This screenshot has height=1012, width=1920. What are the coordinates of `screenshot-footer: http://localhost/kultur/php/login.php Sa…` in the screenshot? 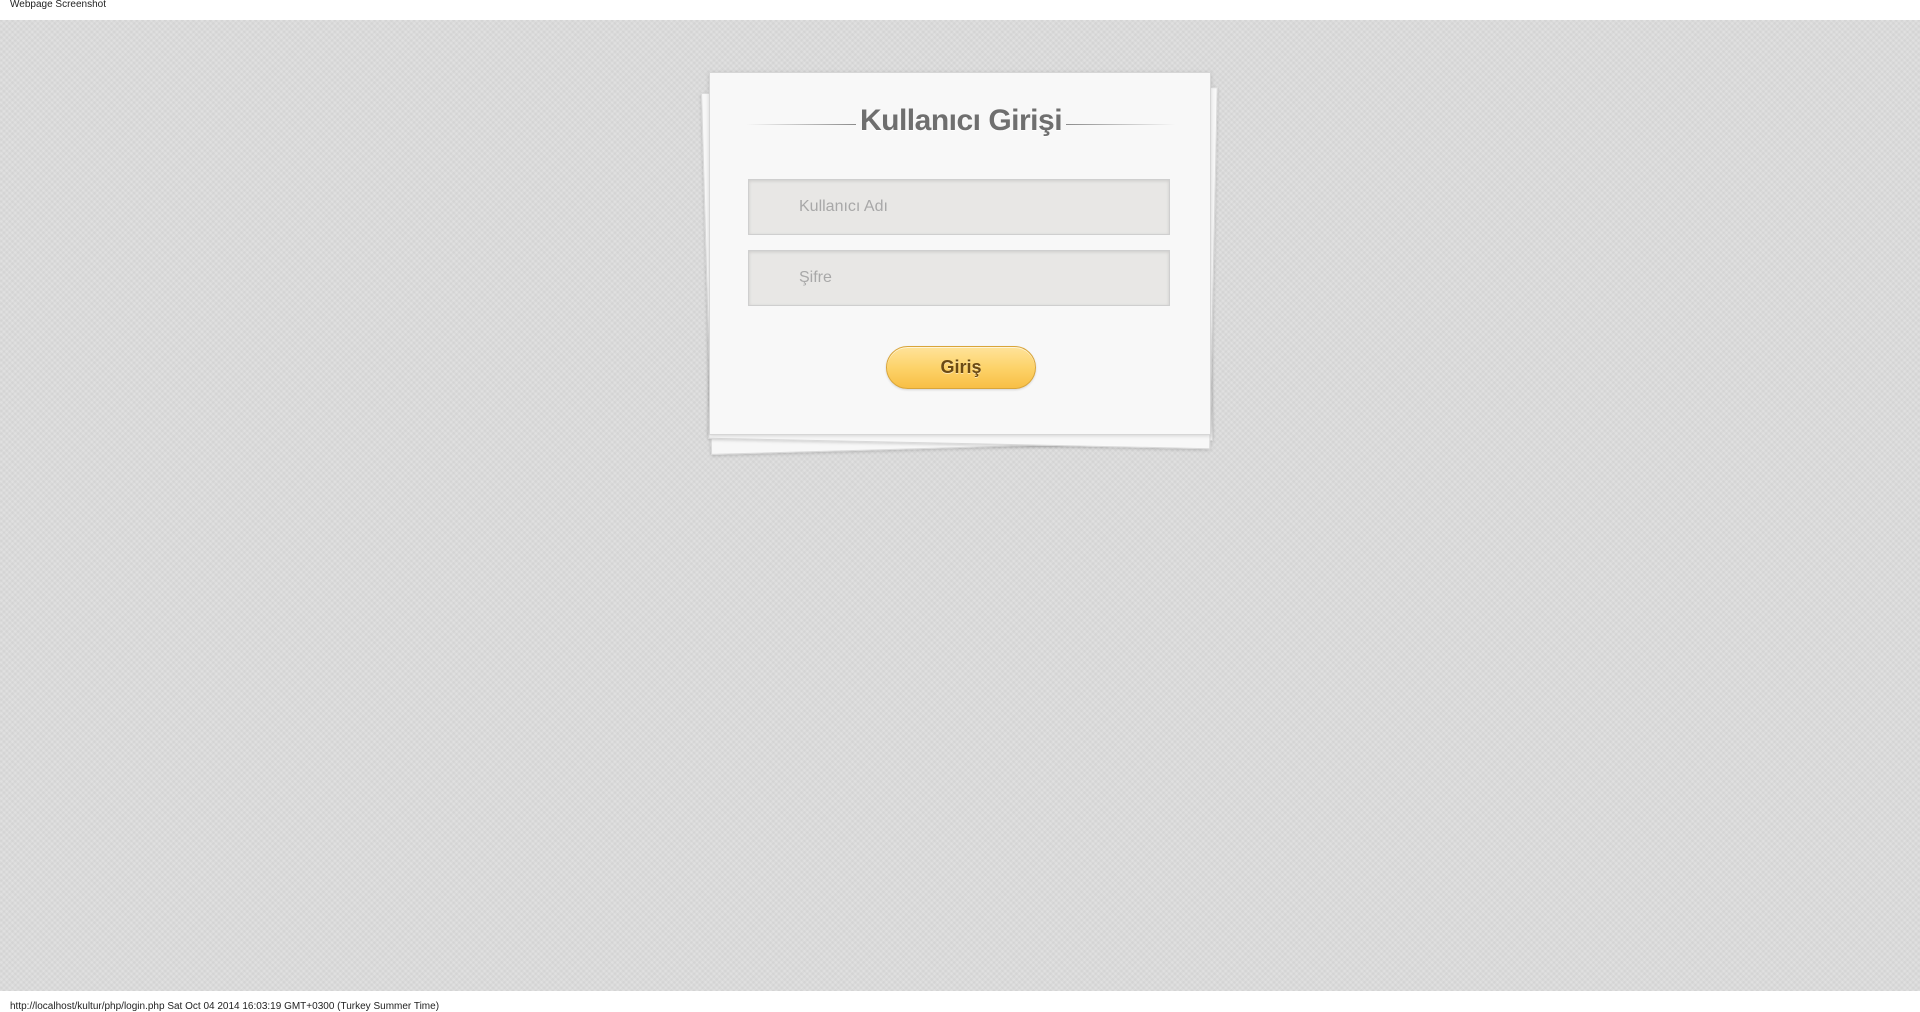 It's located at (960, 1001).